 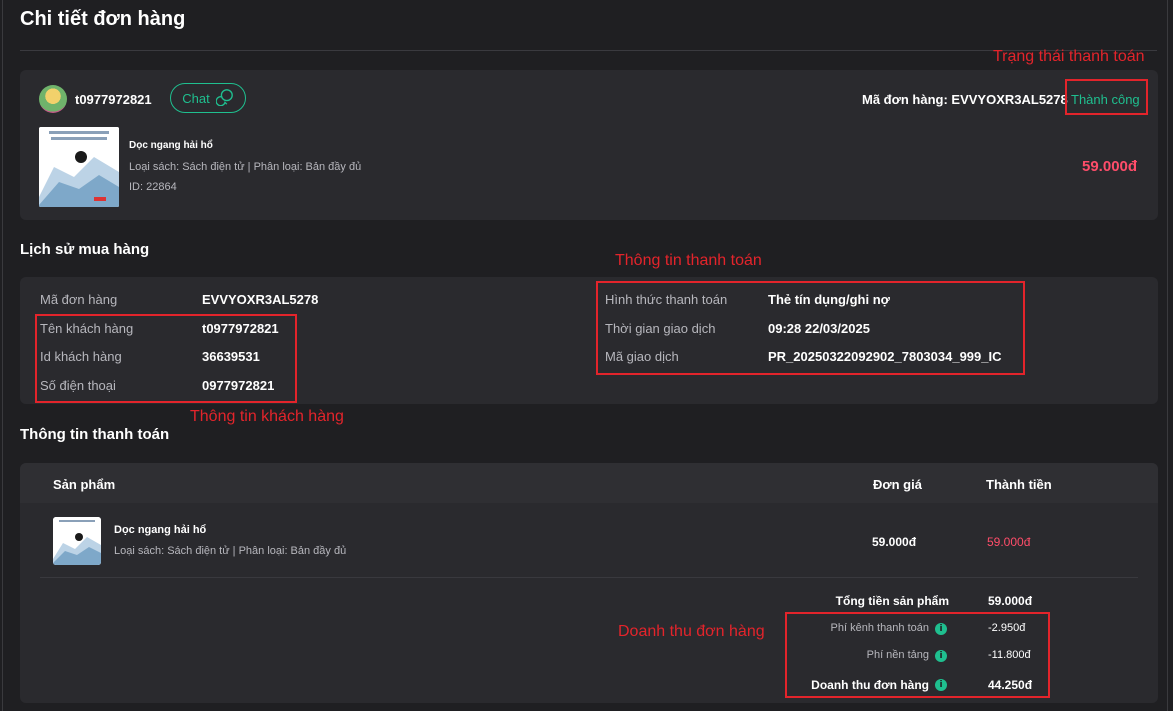 I want to click on row-divider, so click(x=589, y=577).